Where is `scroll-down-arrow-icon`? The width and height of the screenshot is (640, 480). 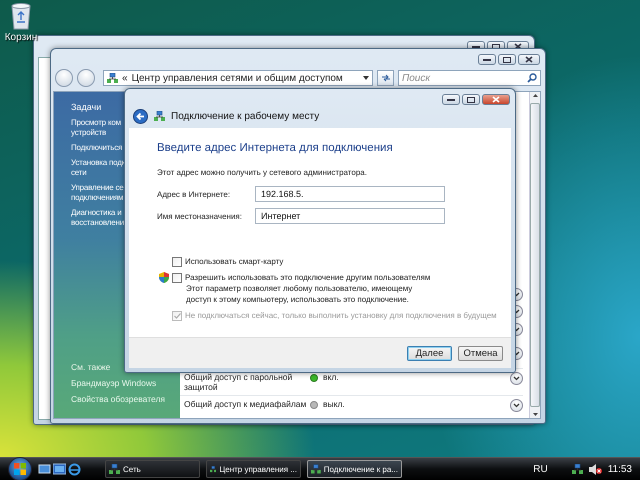
scroll-down-arrow-icon is located at coordinates (535, 414).